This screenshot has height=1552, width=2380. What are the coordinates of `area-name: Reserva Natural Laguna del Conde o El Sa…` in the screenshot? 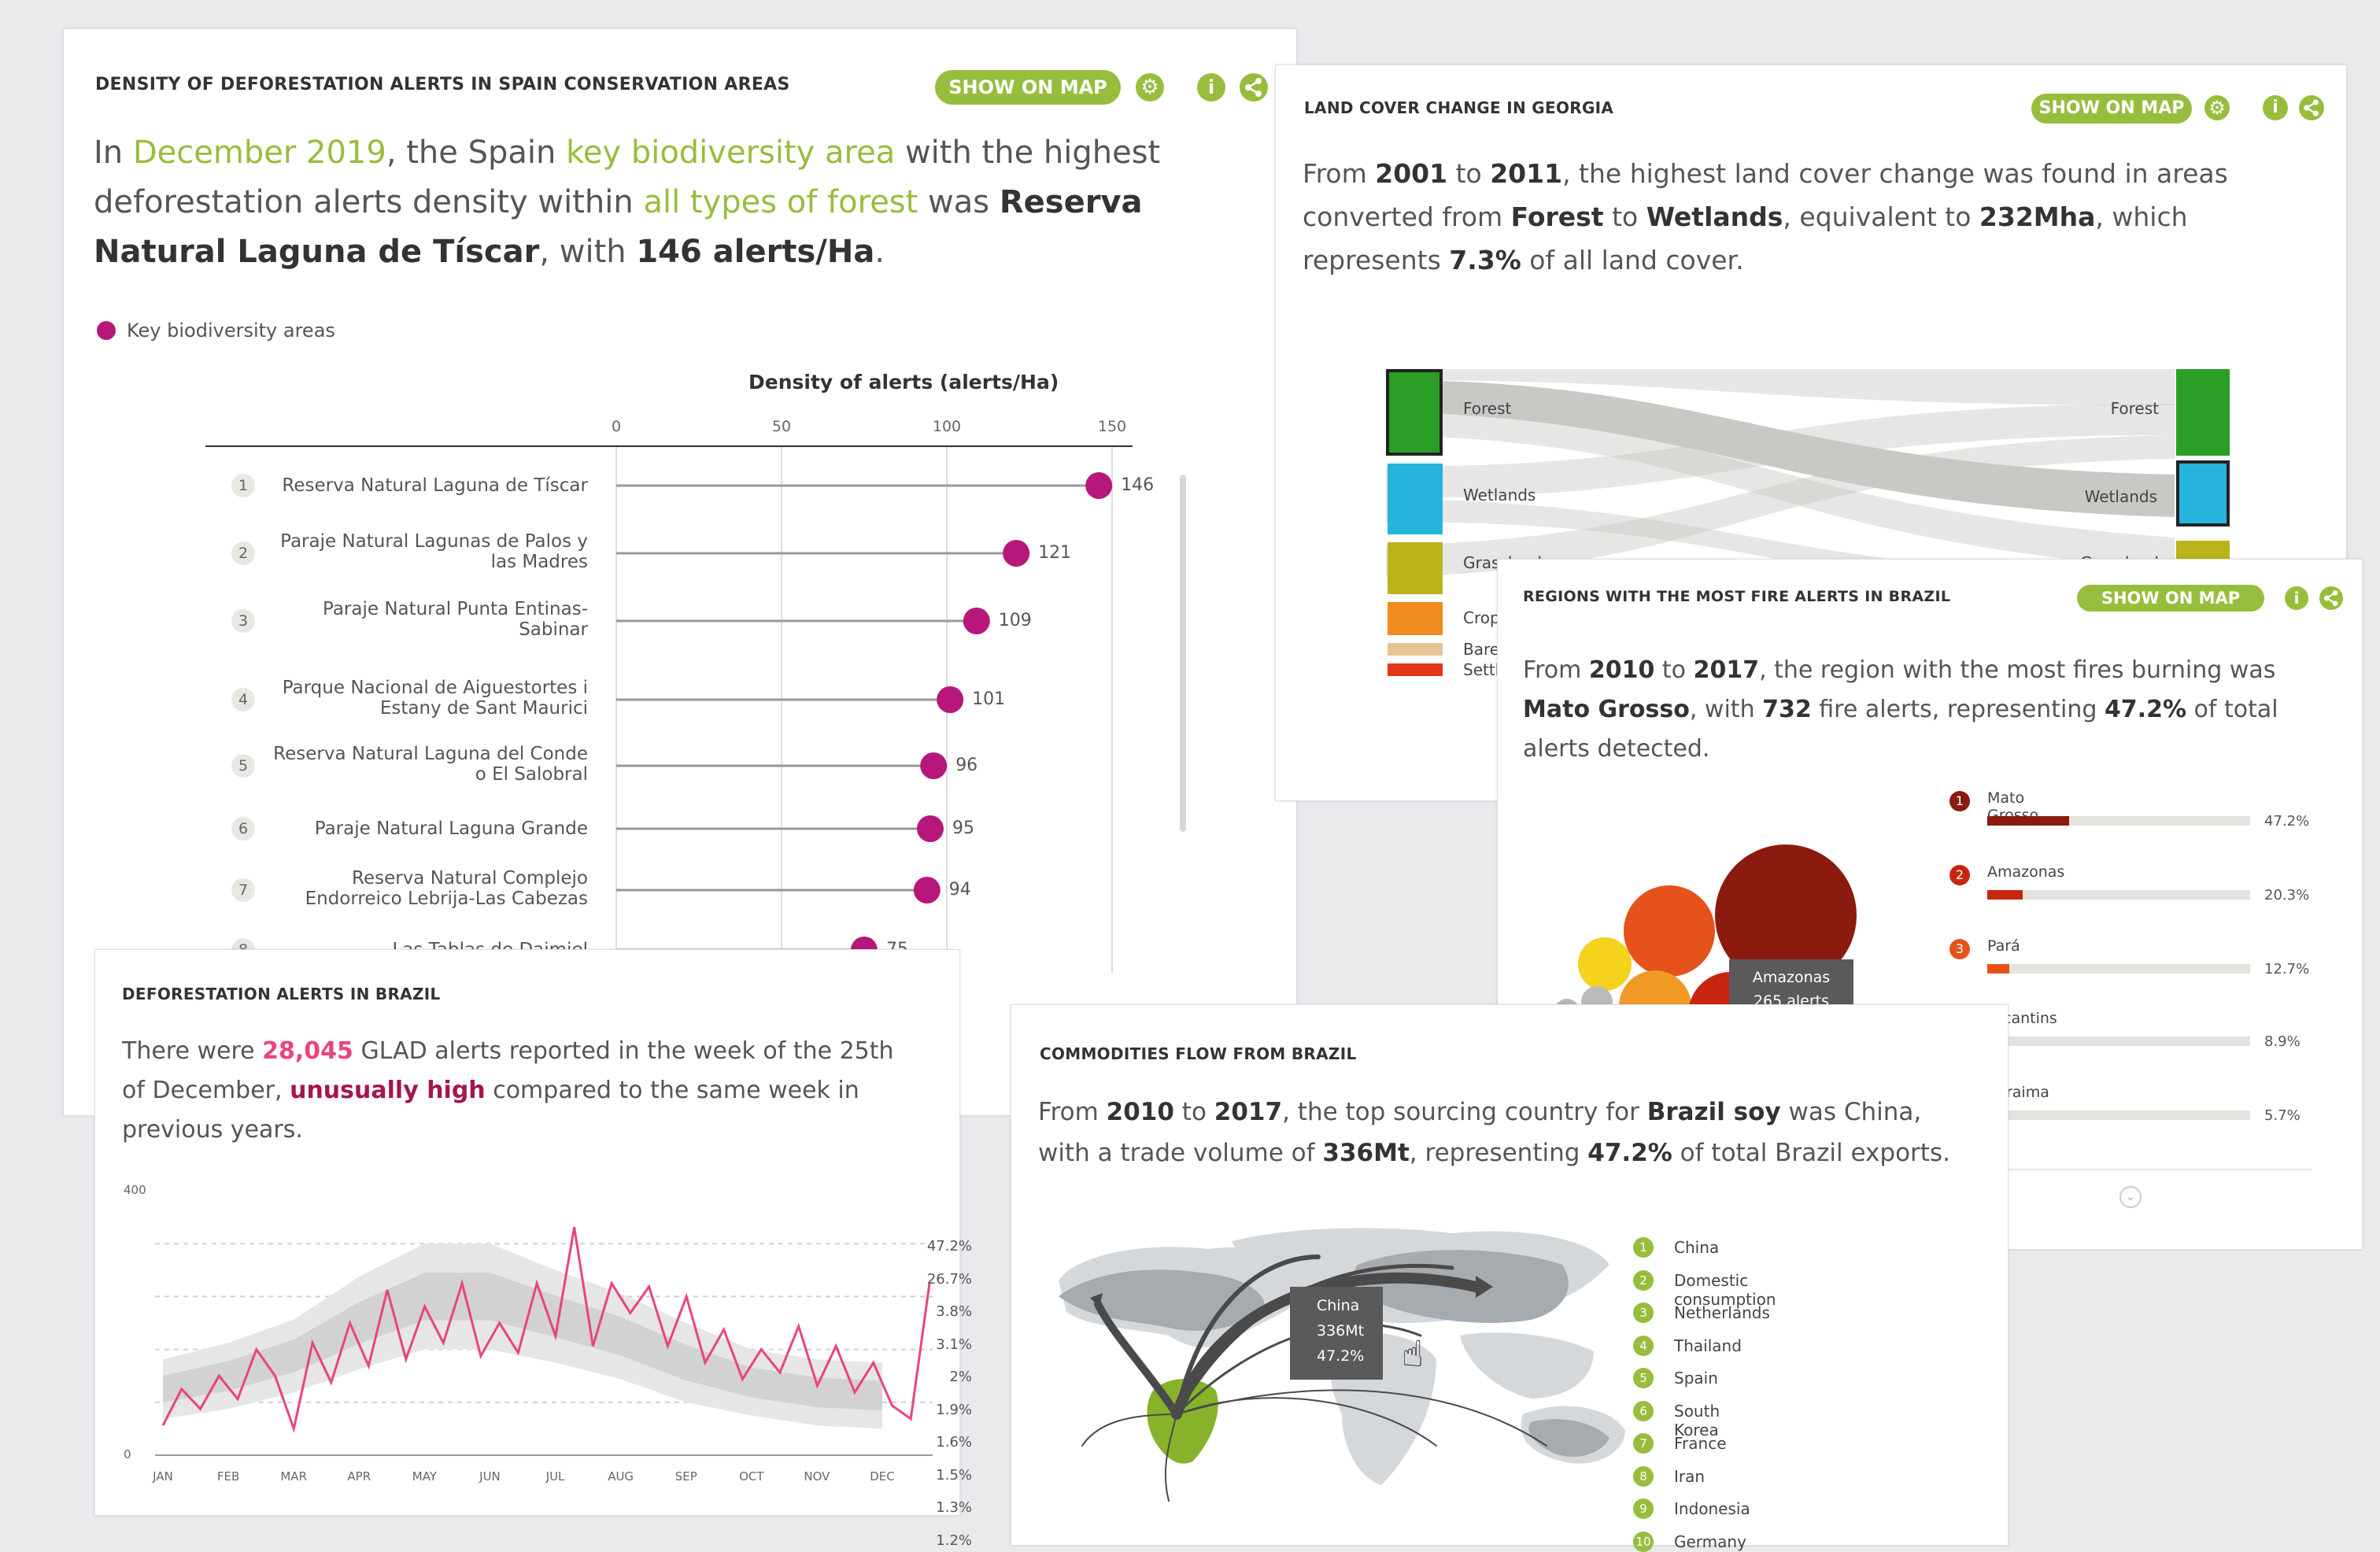 It's located at (429, 764).